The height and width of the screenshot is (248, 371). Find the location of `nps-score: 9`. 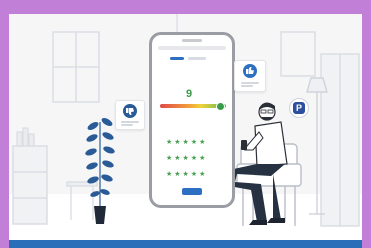

nps-score: 9 is located at coordinates (189, 94).